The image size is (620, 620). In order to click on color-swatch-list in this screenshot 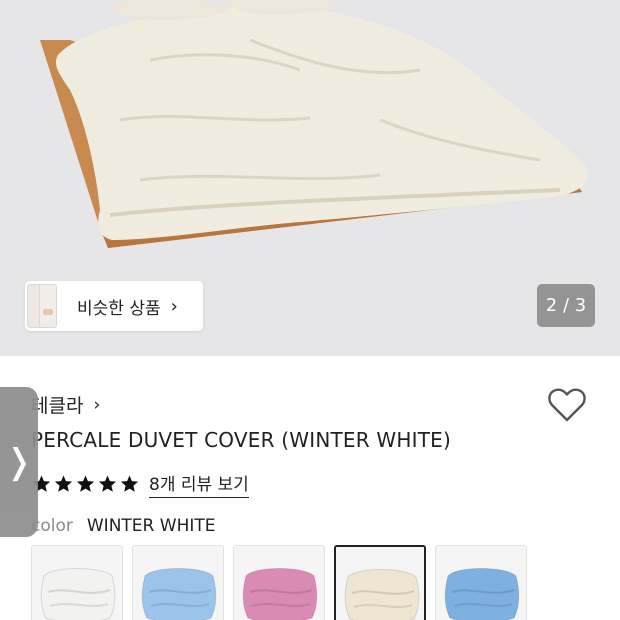, I will do `click(283, 582)`.